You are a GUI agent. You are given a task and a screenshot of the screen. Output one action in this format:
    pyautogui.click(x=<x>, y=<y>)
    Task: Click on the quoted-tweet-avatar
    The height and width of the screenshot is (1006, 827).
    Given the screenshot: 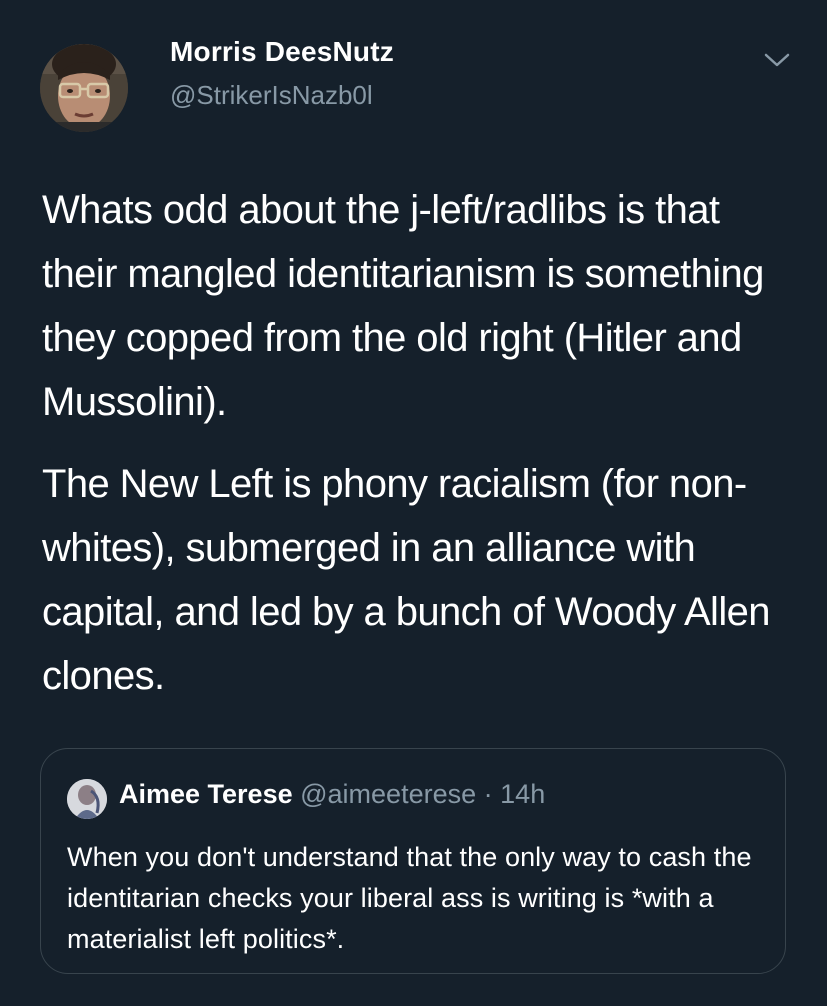 What is the action you would take?
    pyautogui.click(x=87, y=799)
    